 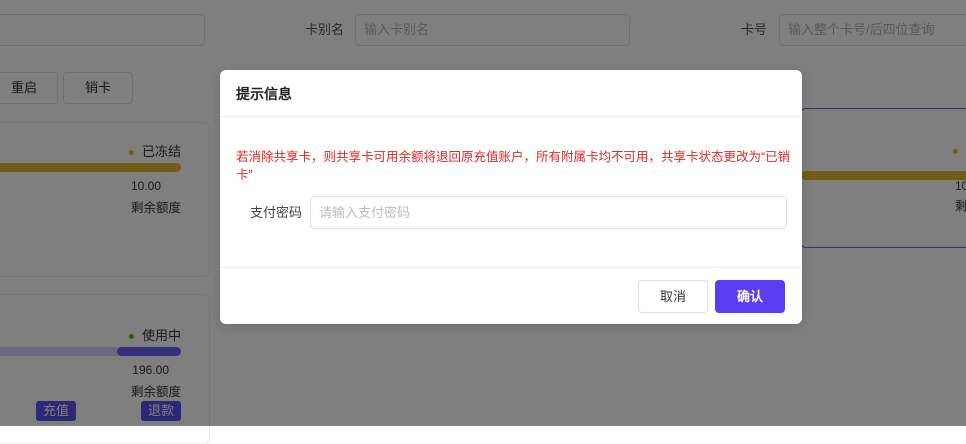 I want to click on cancel-button: 取消, so click(x=673, y=296).